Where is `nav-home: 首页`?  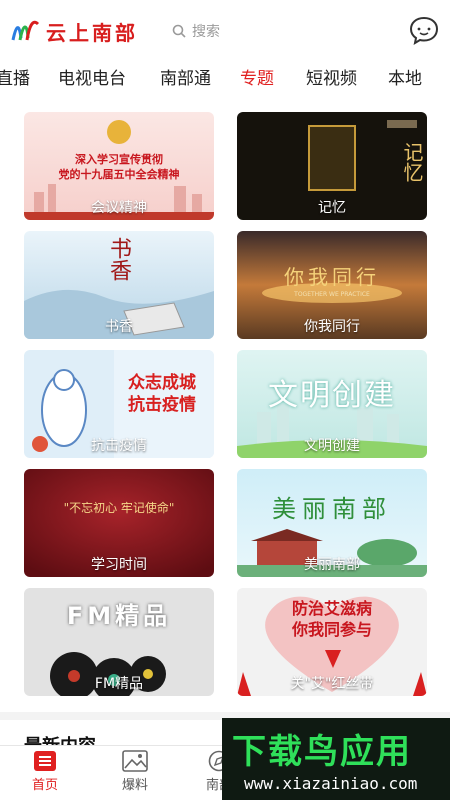
nav-home: 首页 is located at coordinates (45, 771).